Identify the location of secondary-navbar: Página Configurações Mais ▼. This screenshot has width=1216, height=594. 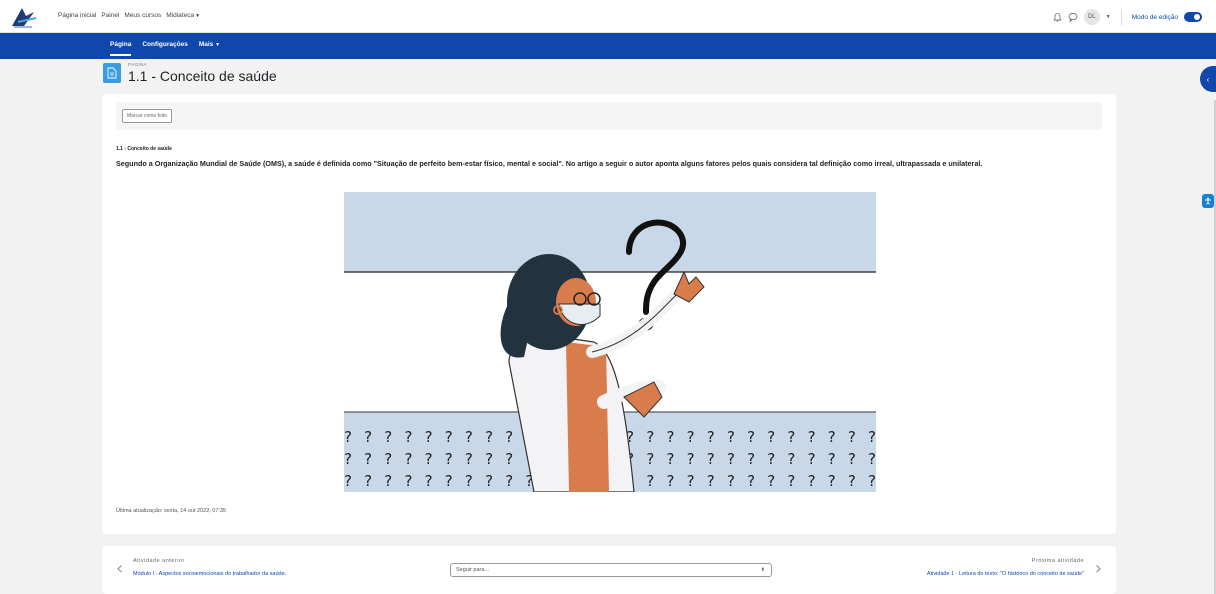
(608, 46).